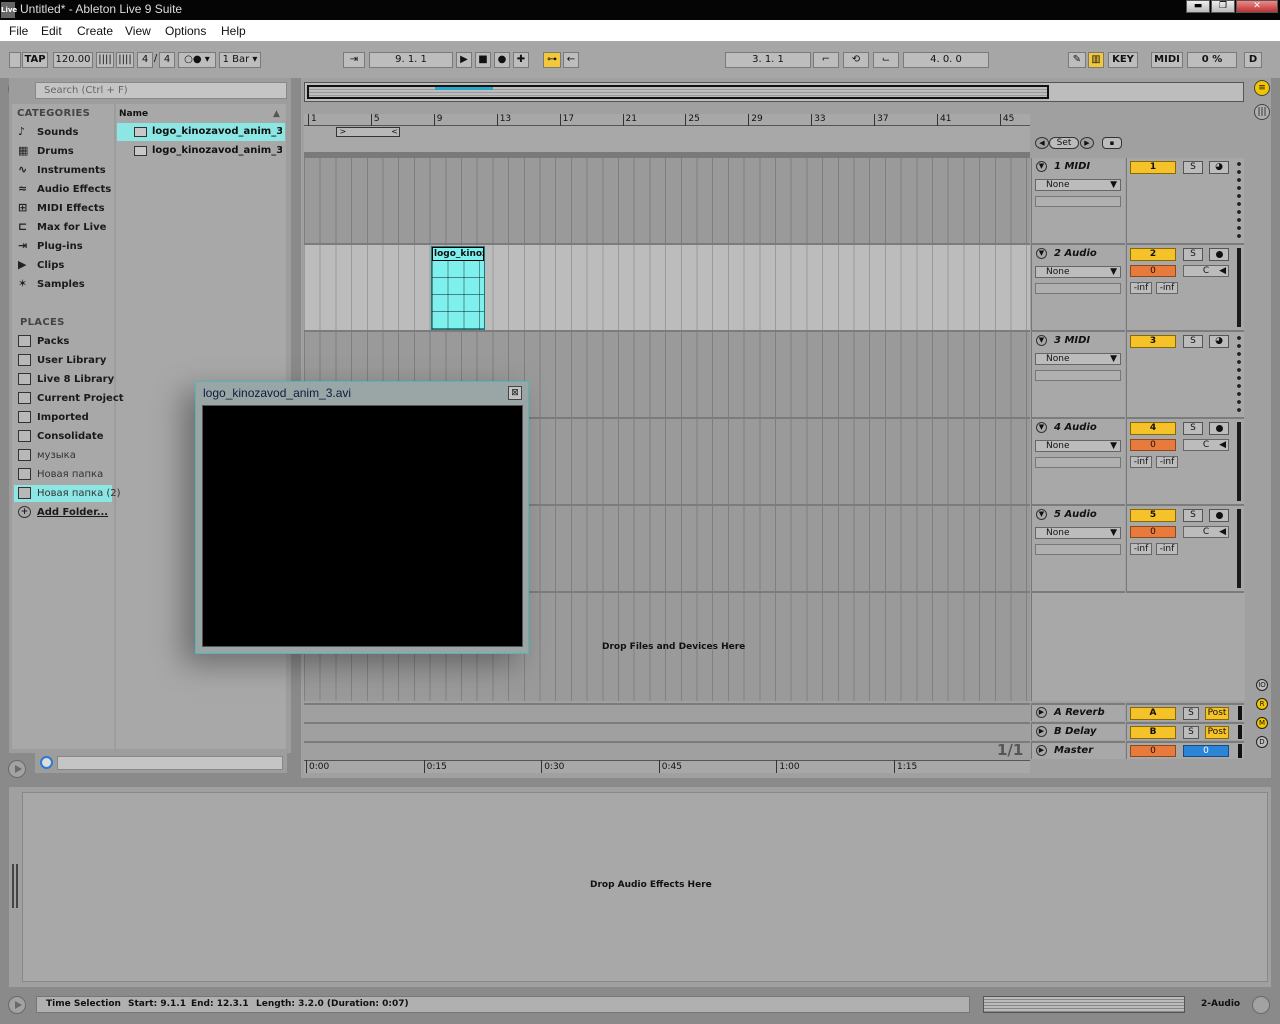  I want to click on loop-start-field: 3. 1. 1, so click(768, 60).